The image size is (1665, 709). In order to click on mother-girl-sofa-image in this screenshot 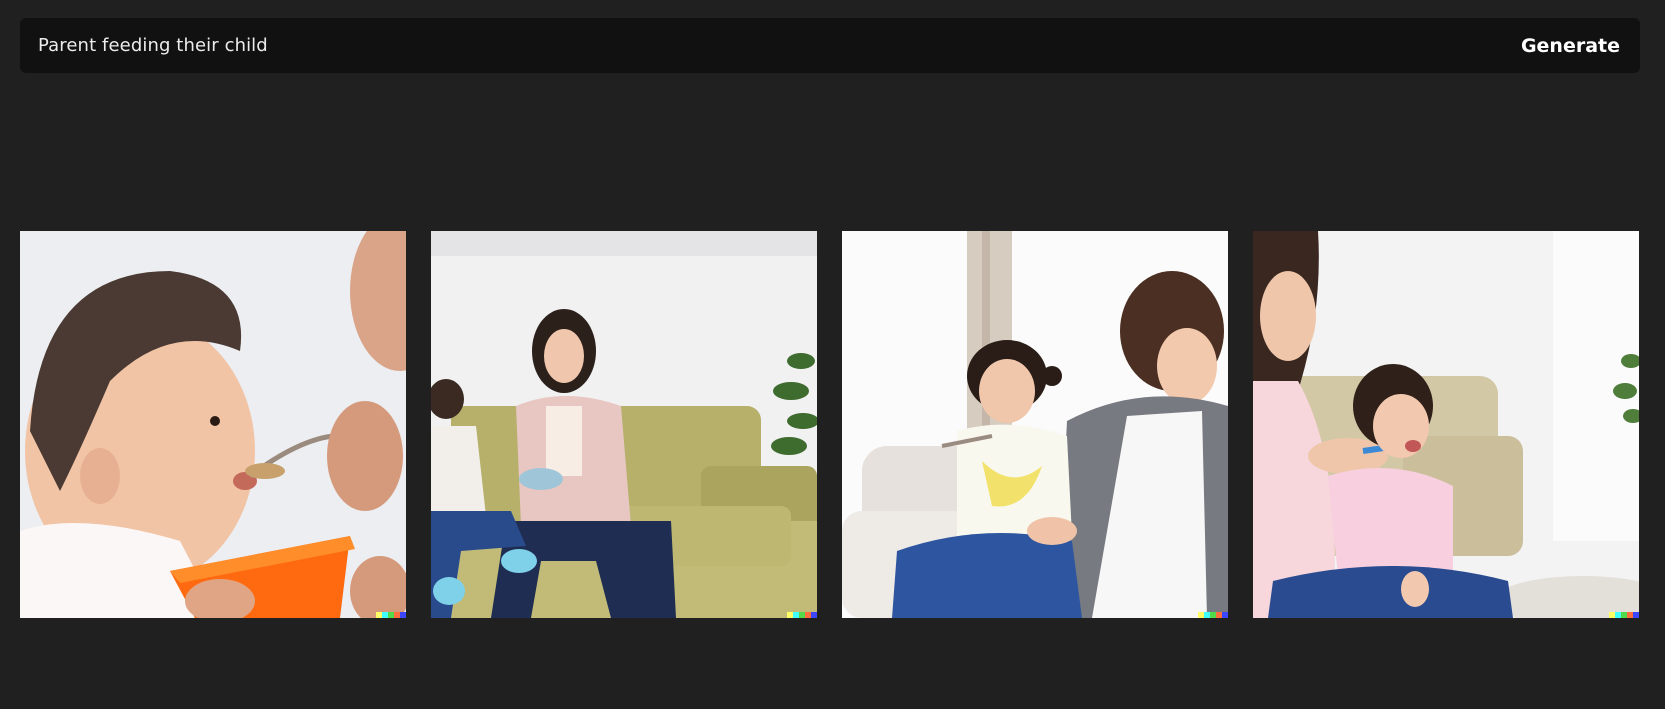, I will do `click(1035, 424)`.